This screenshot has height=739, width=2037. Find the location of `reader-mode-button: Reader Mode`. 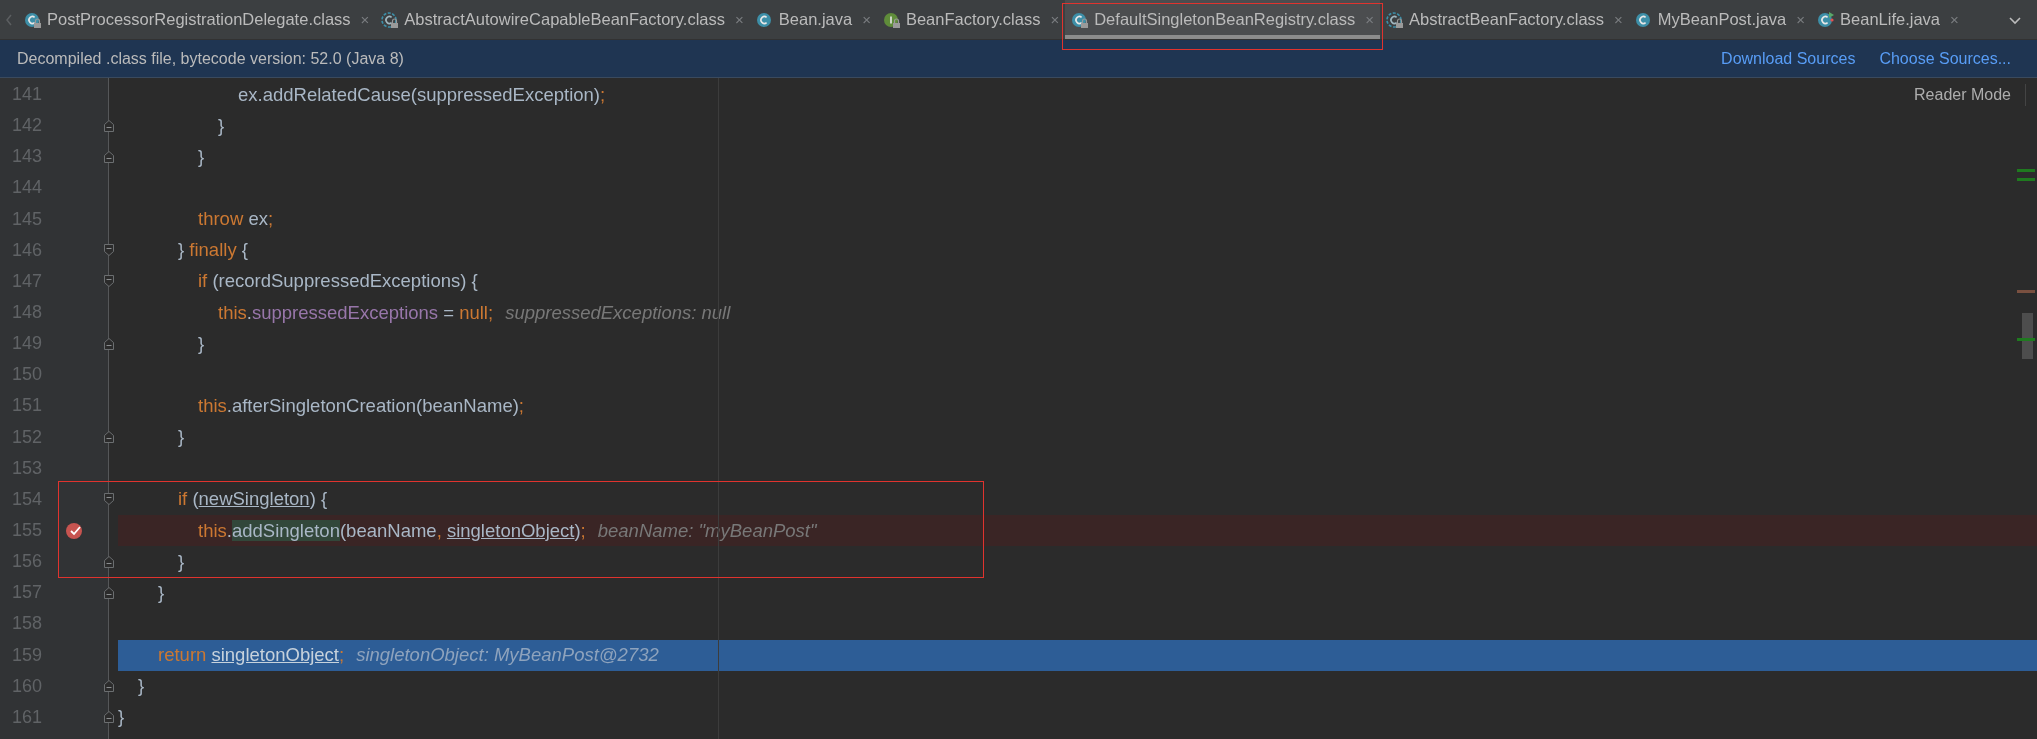

reader-mode-button: Reader Mode is located at coordinates (1962, 95).